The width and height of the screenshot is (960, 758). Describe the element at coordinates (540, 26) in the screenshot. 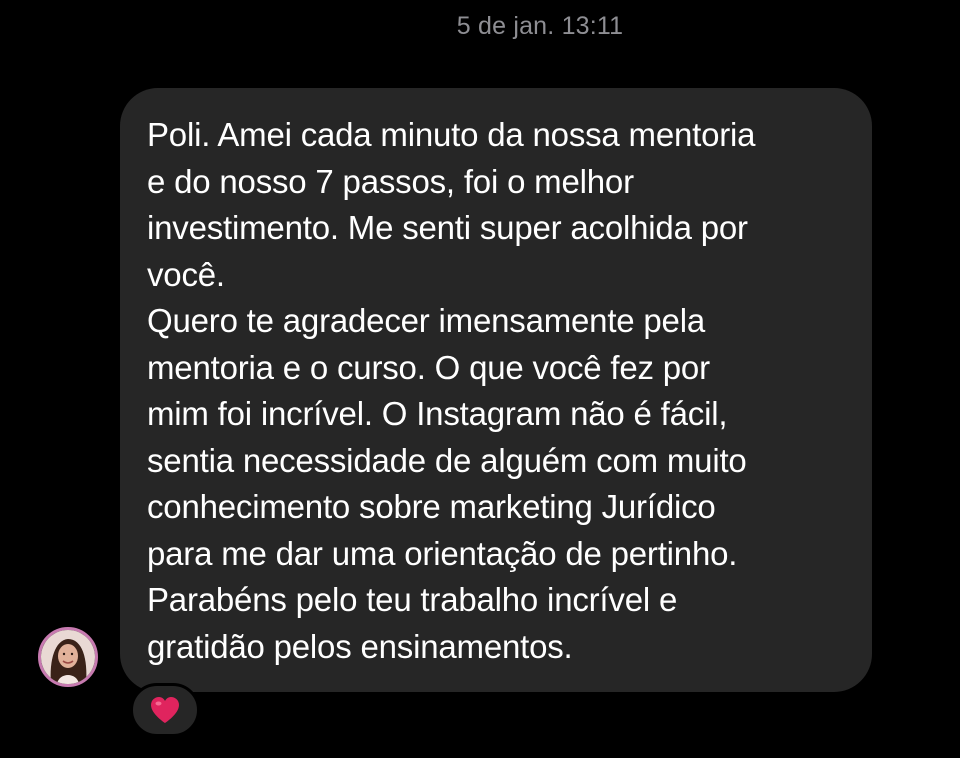

I see `message-timestamp: 5 de jan. 13:11` at that location.